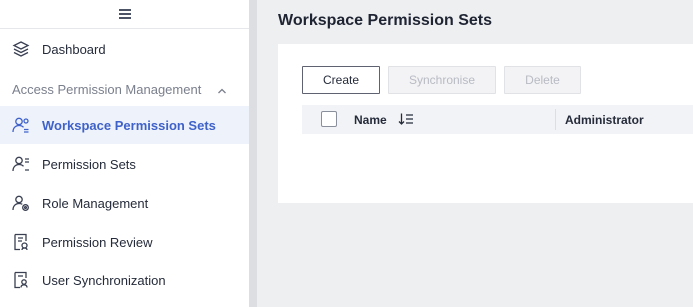  I want to click on sidebar-item-label: Workspace Permission Sets, so click(129, 125).